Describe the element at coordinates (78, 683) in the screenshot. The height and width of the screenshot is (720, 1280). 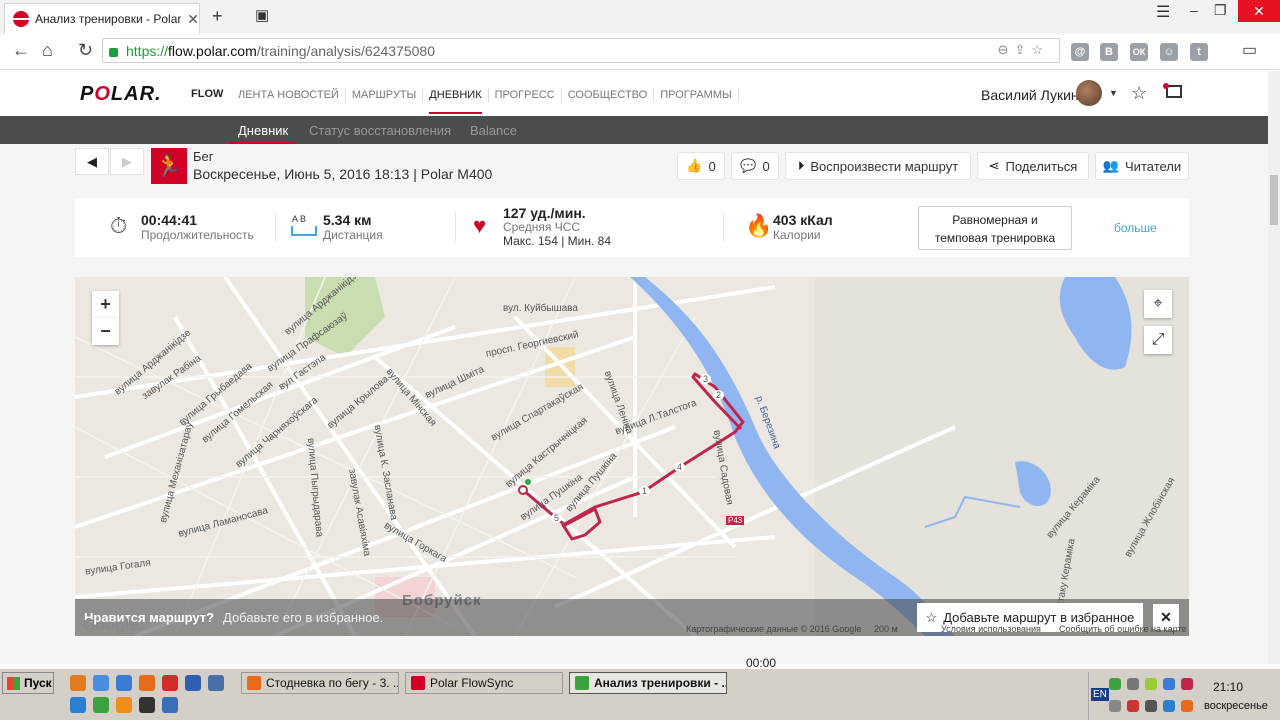
I see `quicklaunch-avast-icon` at that location.